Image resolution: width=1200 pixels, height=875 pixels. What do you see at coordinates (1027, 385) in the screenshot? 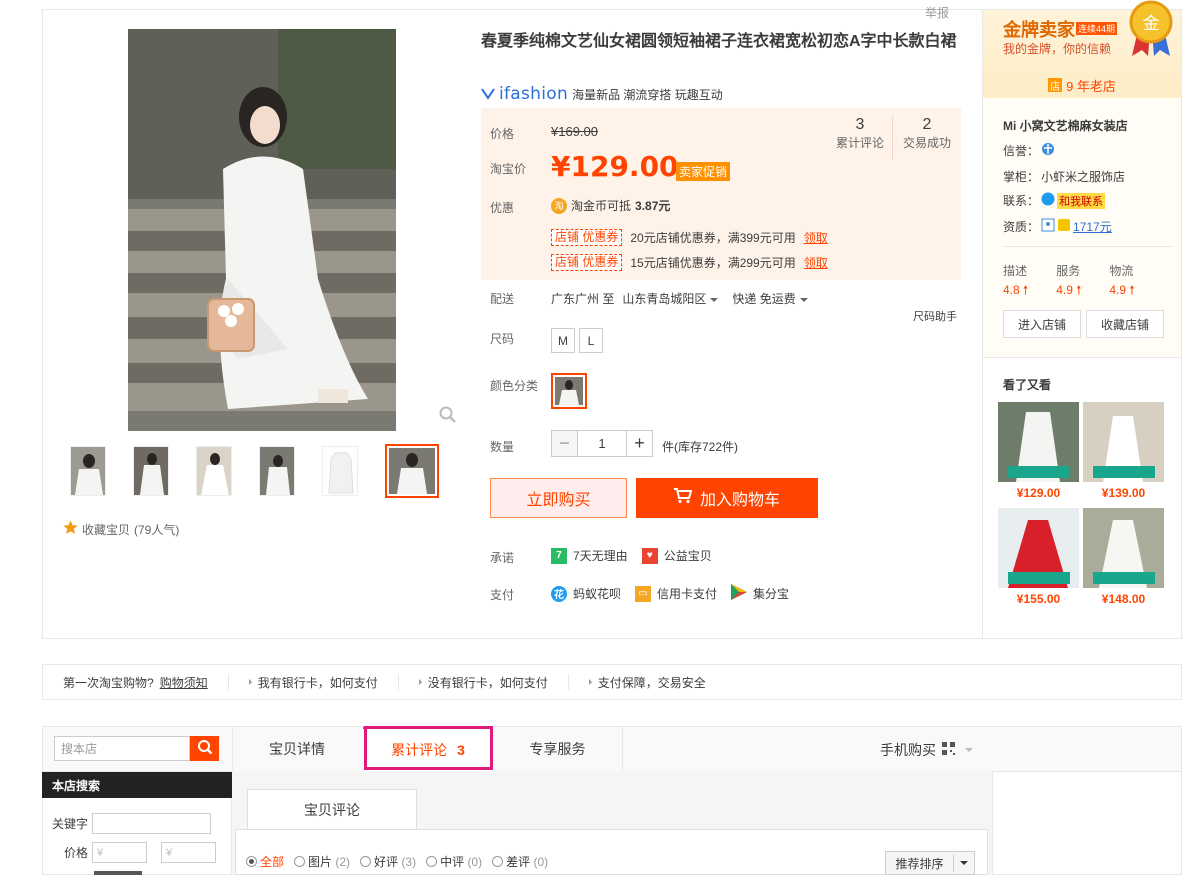
I see `also-viewed-title: 看了又看` at bounding box center [1027, 385].